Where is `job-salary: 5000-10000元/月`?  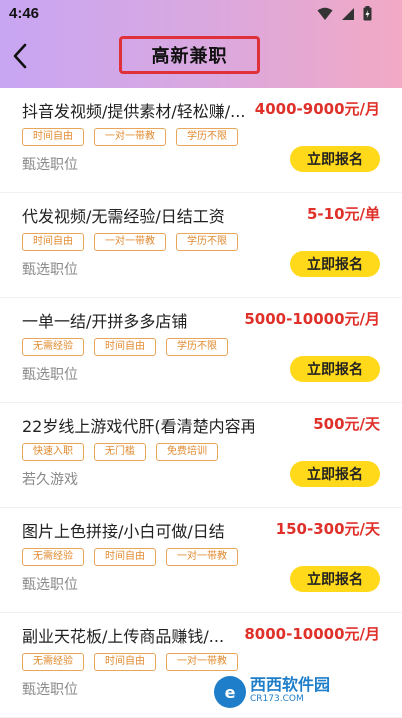 job-salary: 5000-10000元/月 is located at coordinates (312, 319).